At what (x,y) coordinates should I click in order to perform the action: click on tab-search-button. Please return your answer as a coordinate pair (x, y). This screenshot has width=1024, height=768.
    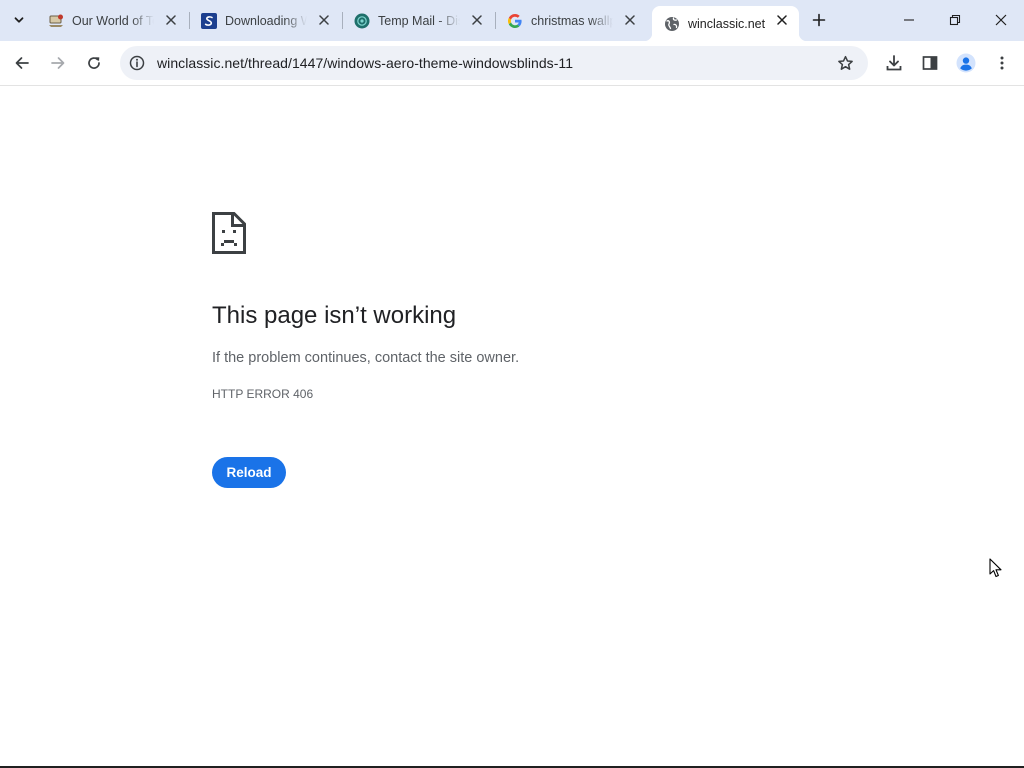
    Looking at the image, I should click on (19, 20).